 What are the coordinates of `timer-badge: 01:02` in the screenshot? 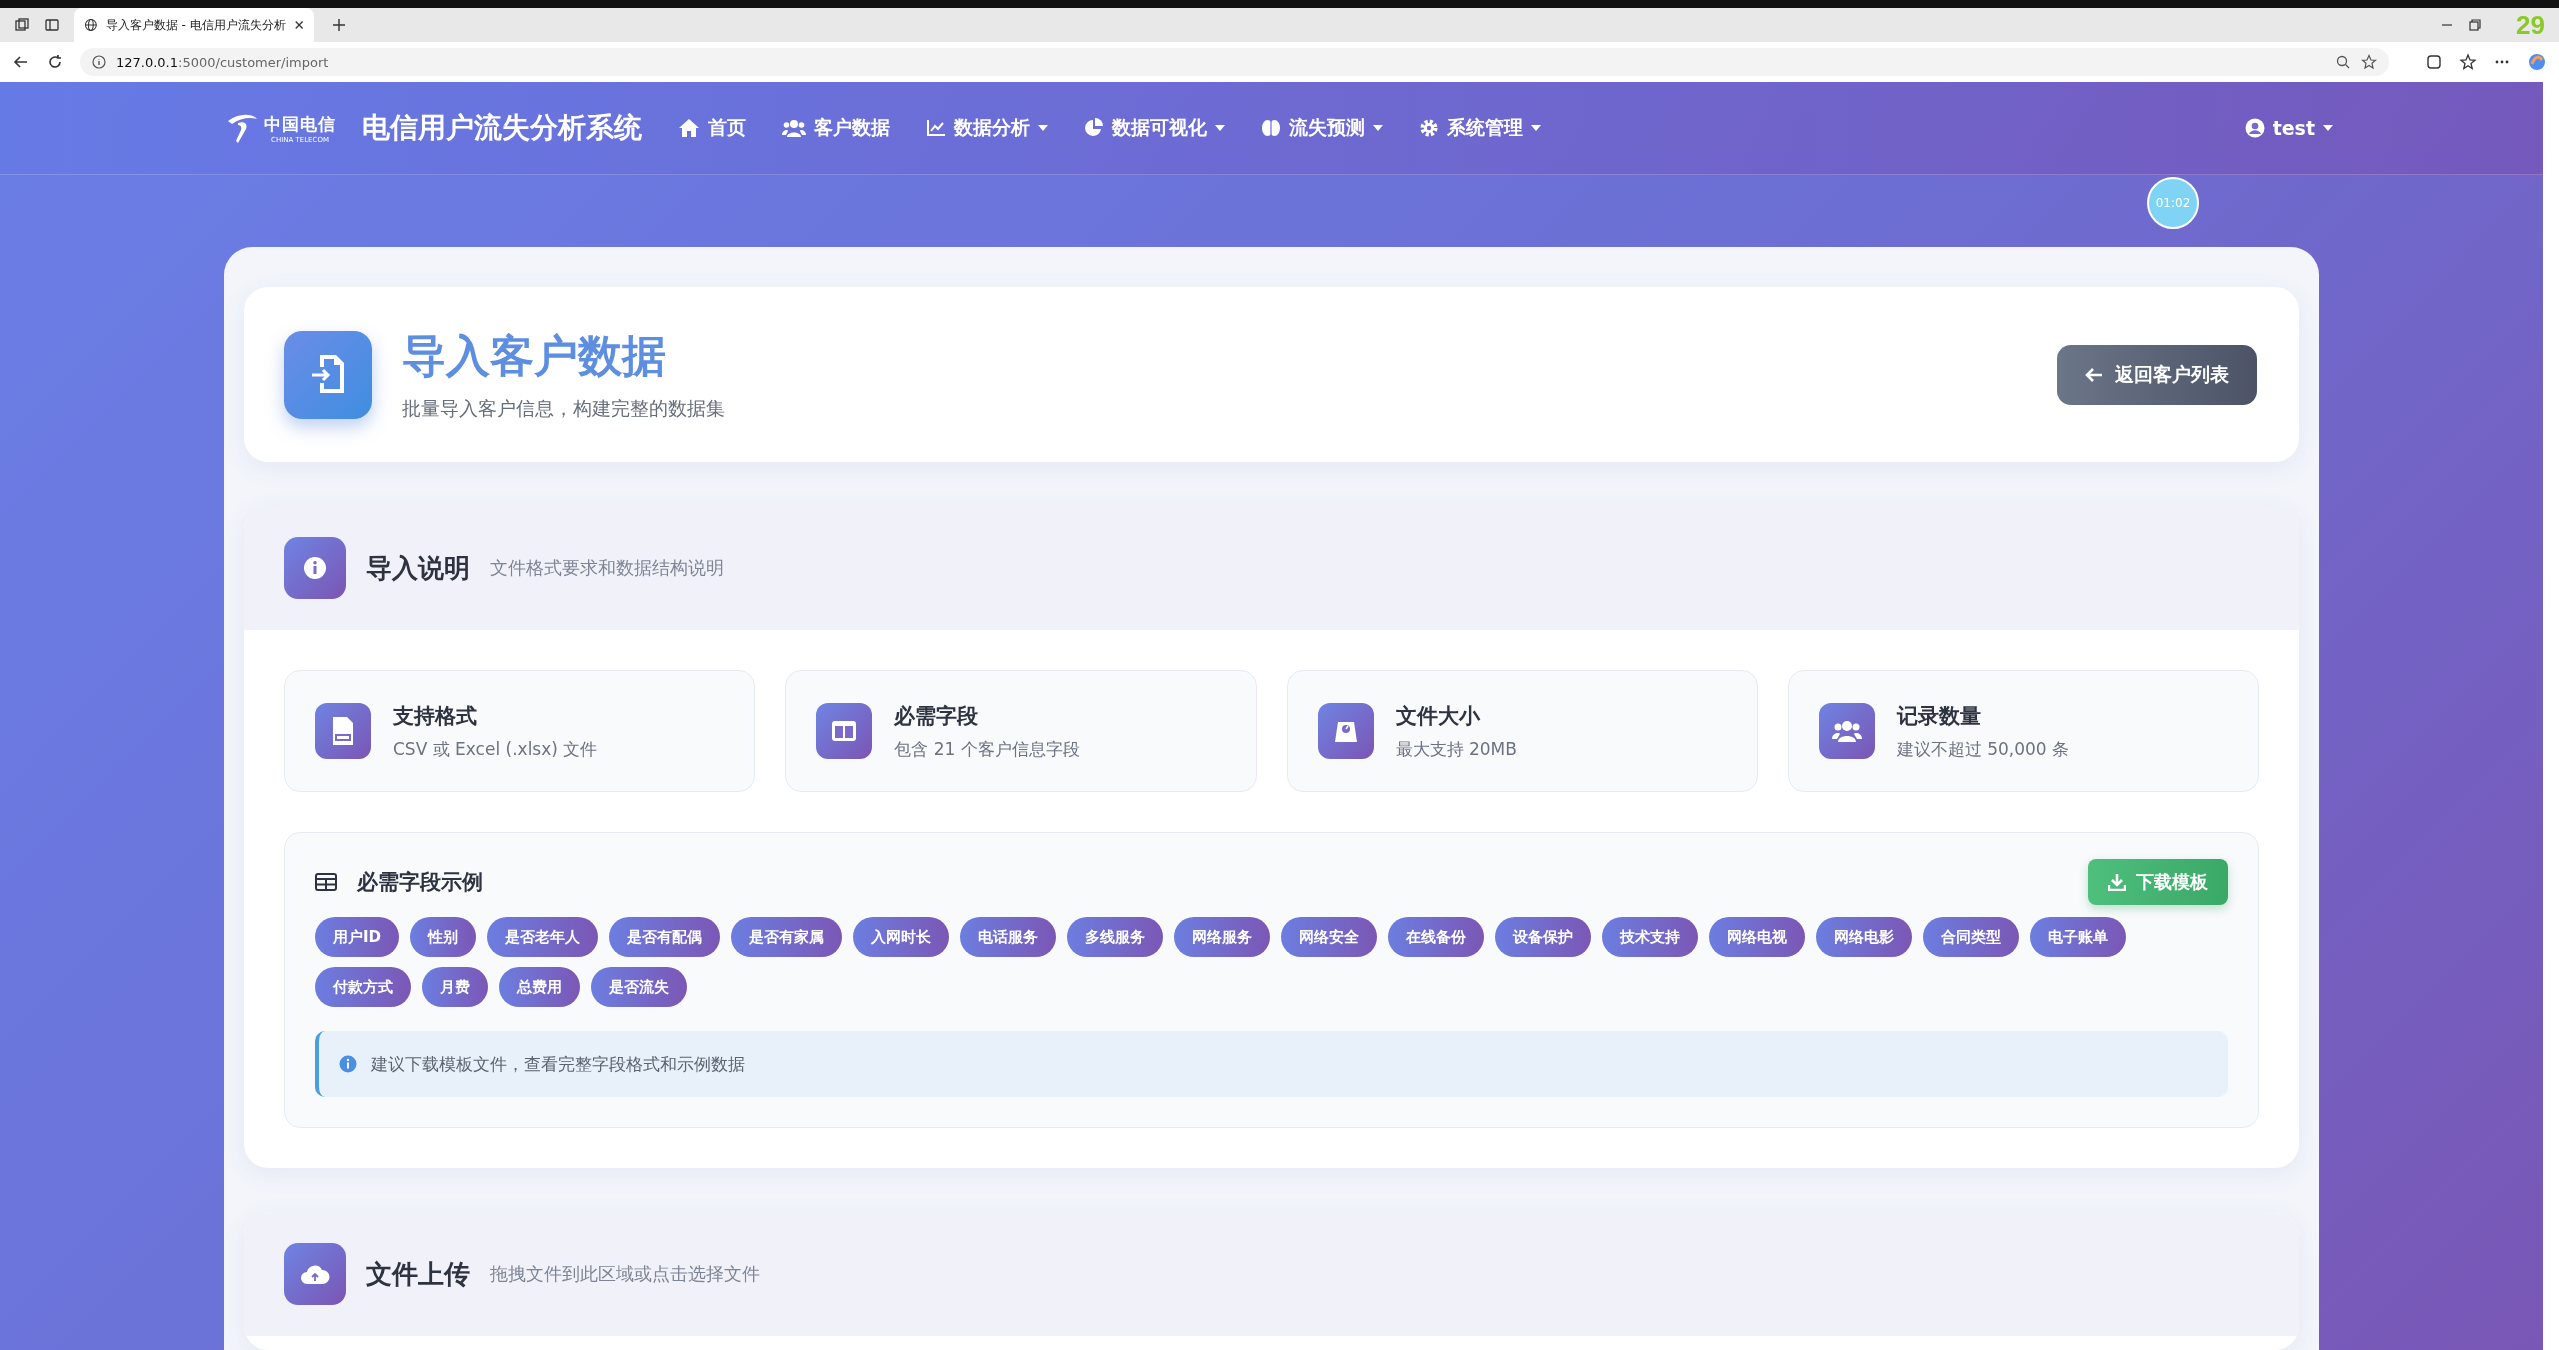 It's located at (2173, 203).